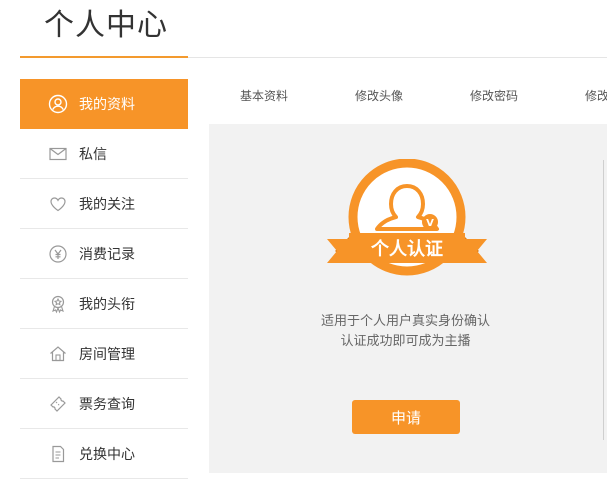  I want to click on tab-basic-info: 基本资料, so click(264, 96).